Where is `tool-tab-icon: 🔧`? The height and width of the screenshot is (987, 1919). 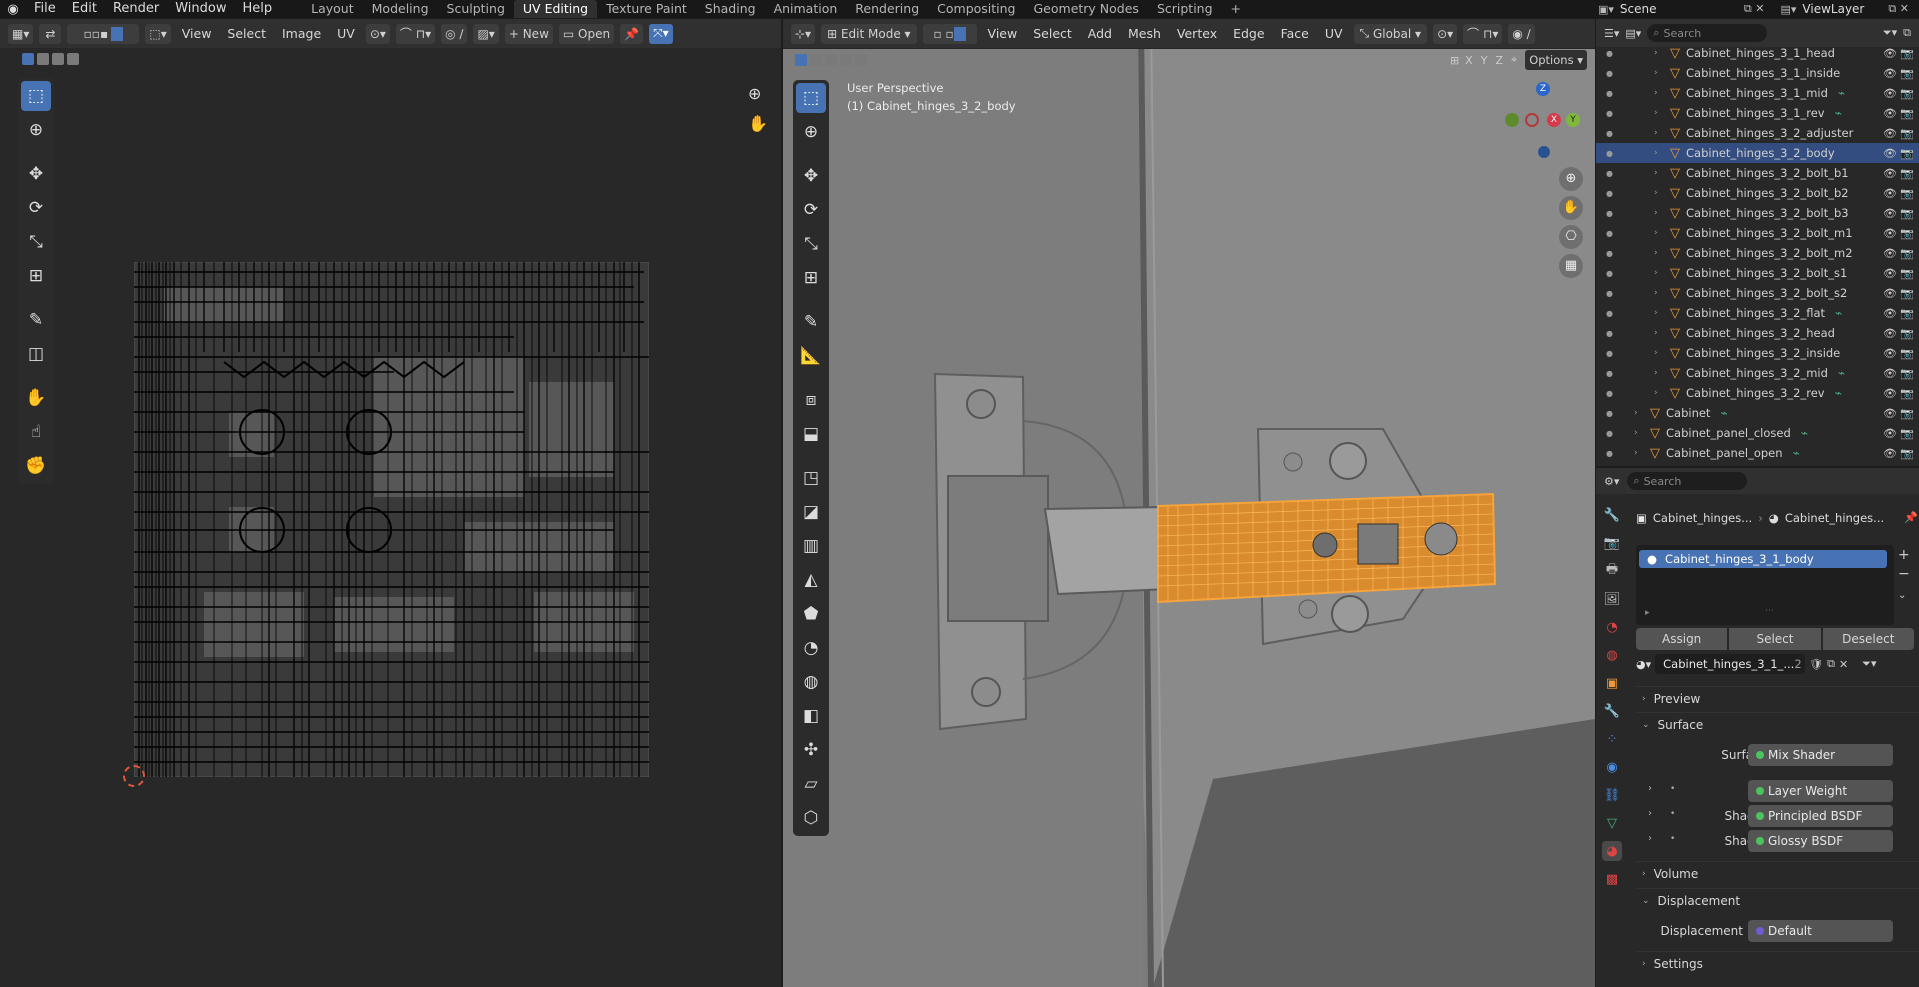
tool-tab-icon: 🔧 is located at coordinates (1612, 515).